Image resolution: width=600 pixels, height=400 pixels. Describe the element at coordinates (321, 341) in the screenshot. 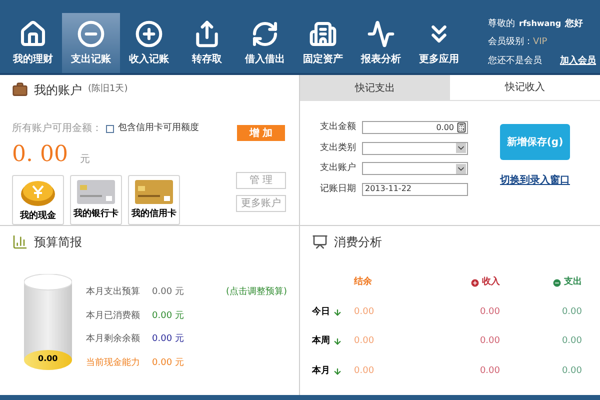

I see `row-label: 本周` at that location.